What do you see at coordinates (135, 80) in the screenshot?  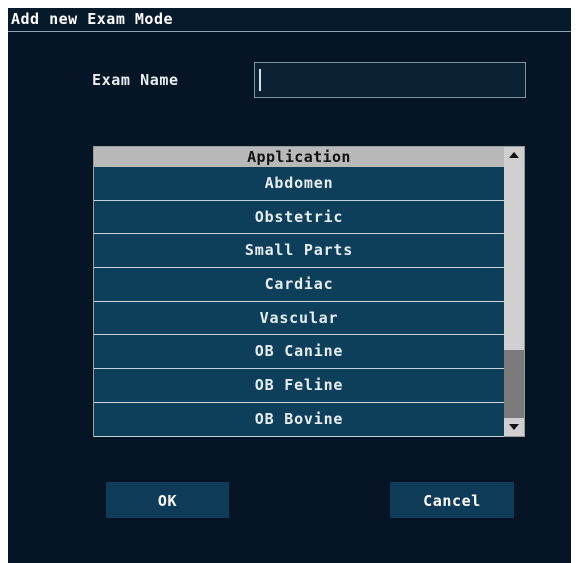 I see `exam-name-label: Exam Name` at bounding box center [135, 80].